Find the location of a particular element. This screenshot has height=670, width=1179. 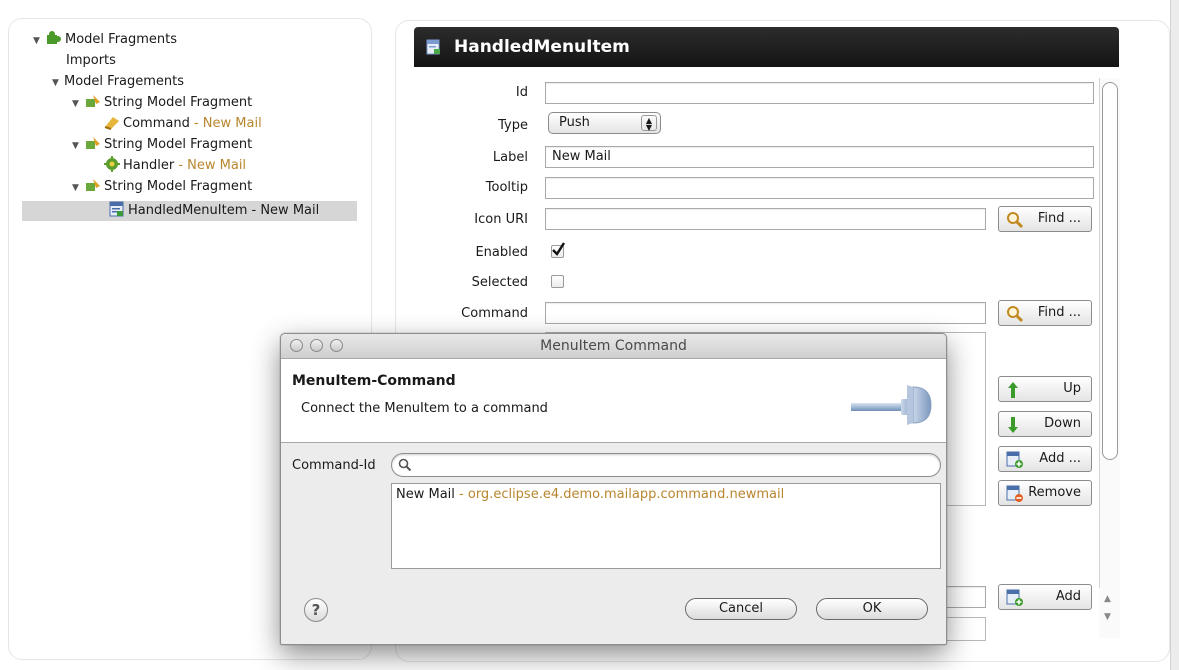

tree-item-handler: Handler - New Mail is located at coordinates (174, 166).